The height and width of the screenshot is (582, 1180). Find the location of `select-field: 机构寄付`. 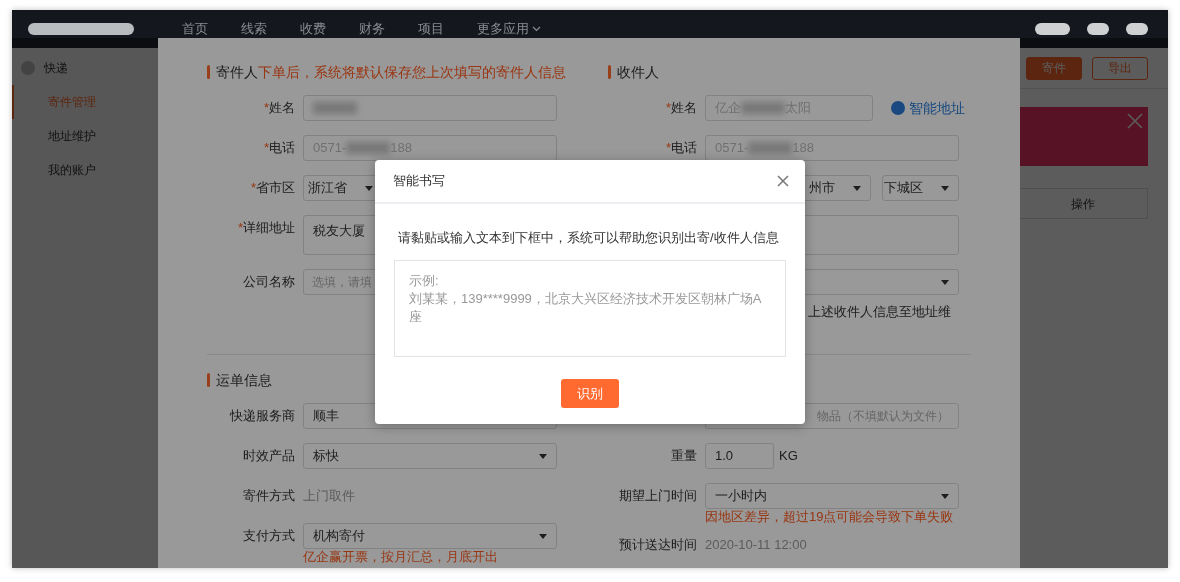

select-field: 机构寄付 is located at coordinates (430, 536).